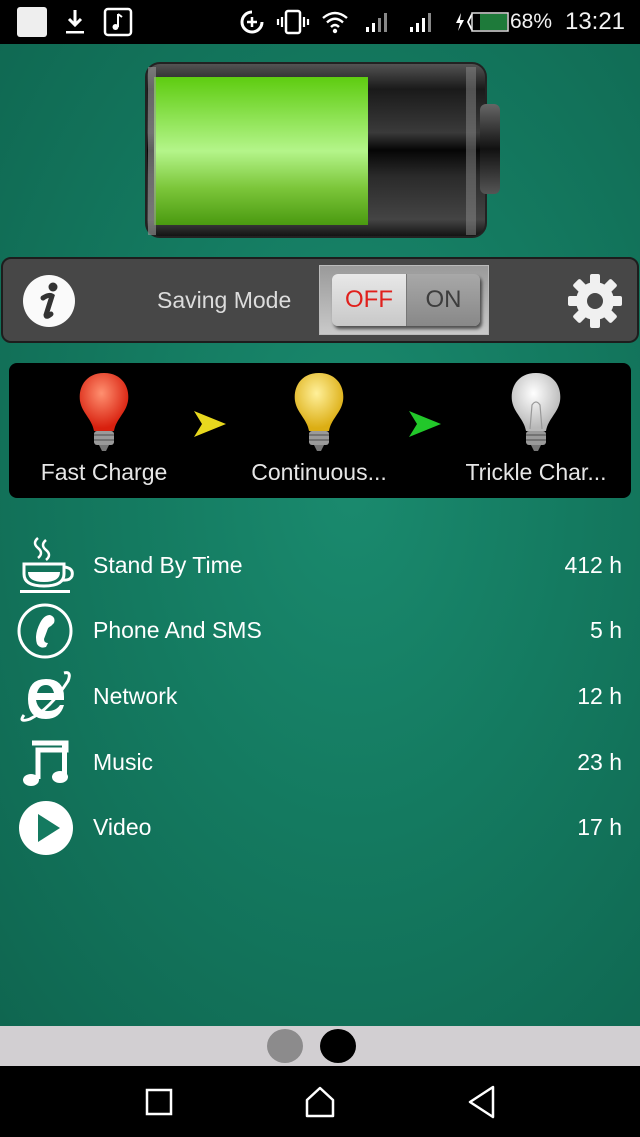 The height and width of the screenshot is (1137, 640). Describe the element at coordinates (599, 826) in the screenshot. I see `usage-value: 17 h` at that location.